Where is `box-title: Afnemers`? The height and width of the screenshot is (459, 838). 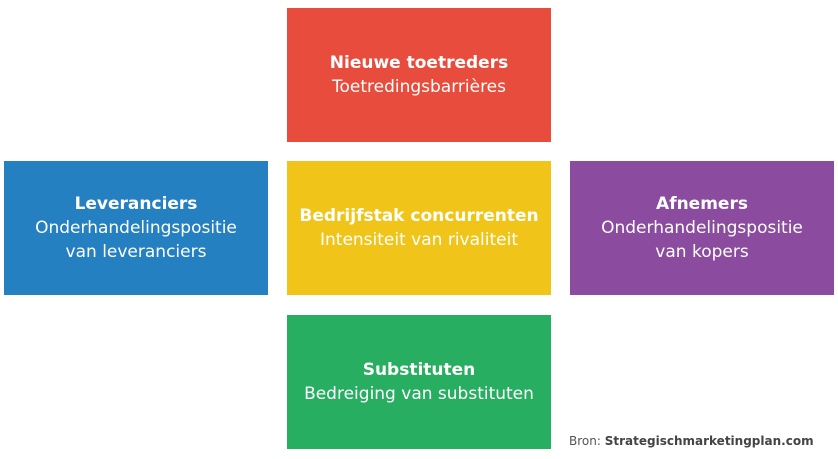 box-title: Afnemers is located at coordinates (702, 204).